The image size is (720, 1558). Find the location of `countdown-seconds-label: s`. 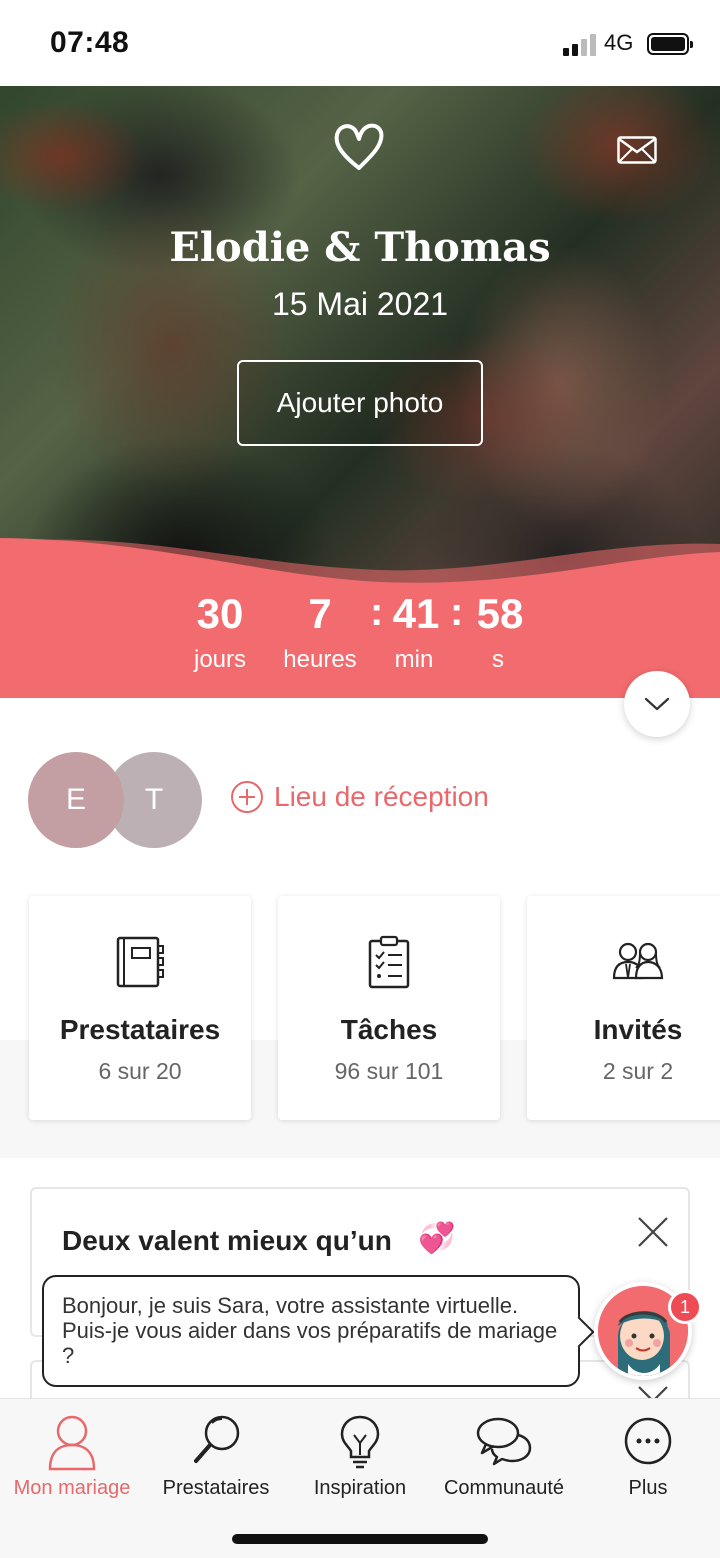

countdown-seconds-label: s is located at coordinates (498, 659).